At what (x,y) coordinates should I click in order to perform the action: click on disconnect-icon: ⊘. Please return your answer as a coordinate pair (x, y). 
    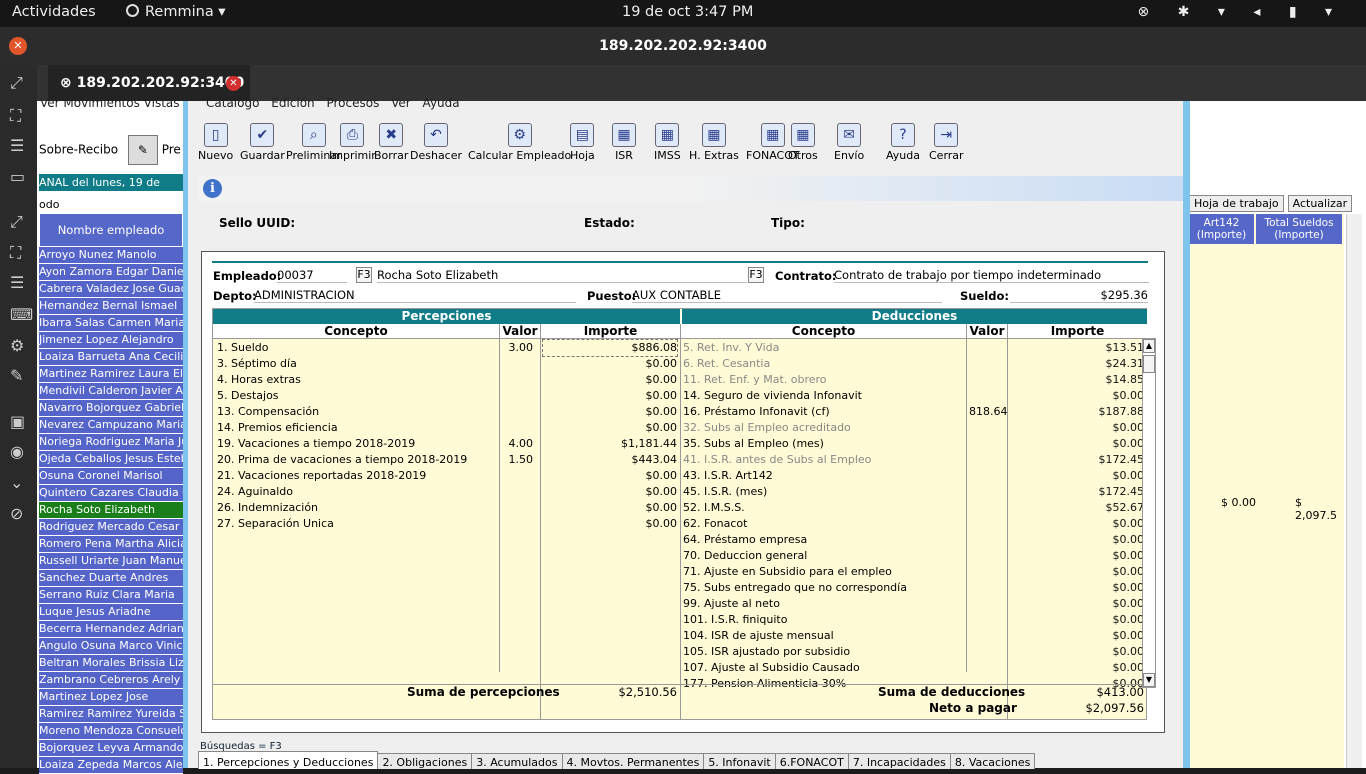
    Looking at the image, I should click on (16, 513).